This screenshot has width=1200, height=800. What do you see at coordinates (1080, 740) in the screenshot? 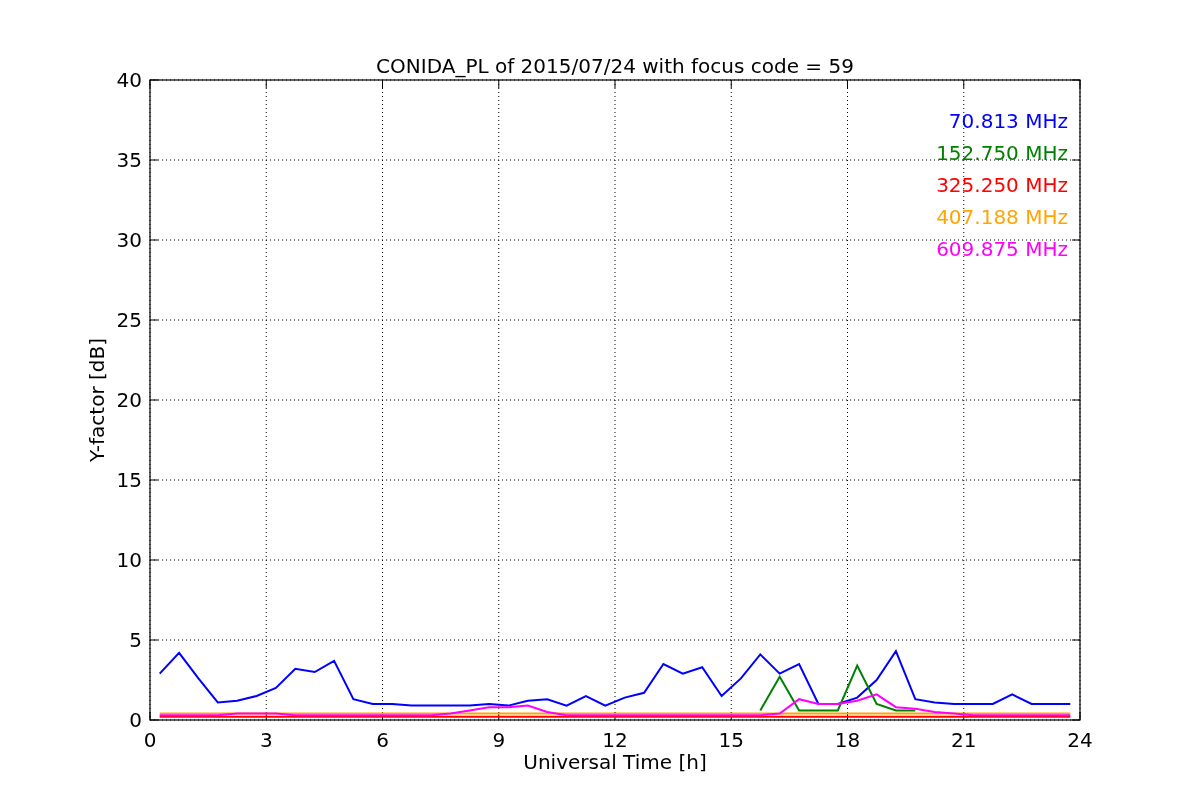
I see `x-tick-label: 24` at bounding box center [1080, 740].